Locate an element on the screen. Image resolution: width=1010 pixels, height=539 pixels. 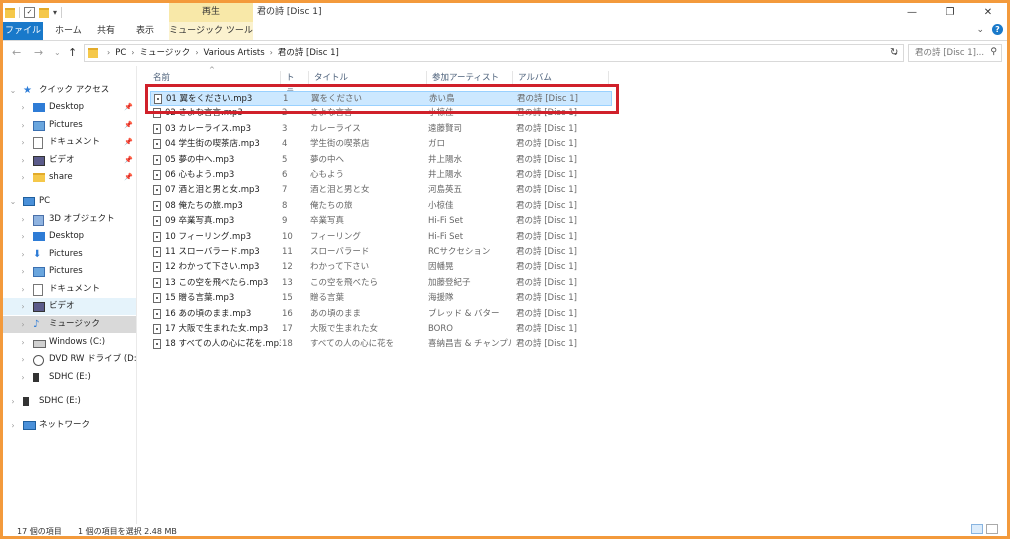
nav-item: › Pictures 📌 is located at coordinates (69, 125).